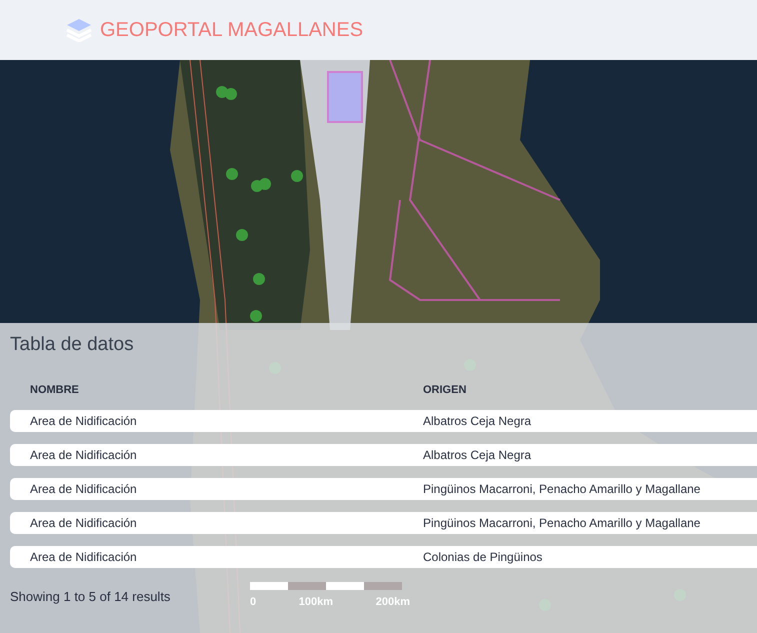 The height and width of the screenshot is (633, 757). Describe the element at coordinates (79, 30) in the screenshot. I see `layers-icon` at that location.